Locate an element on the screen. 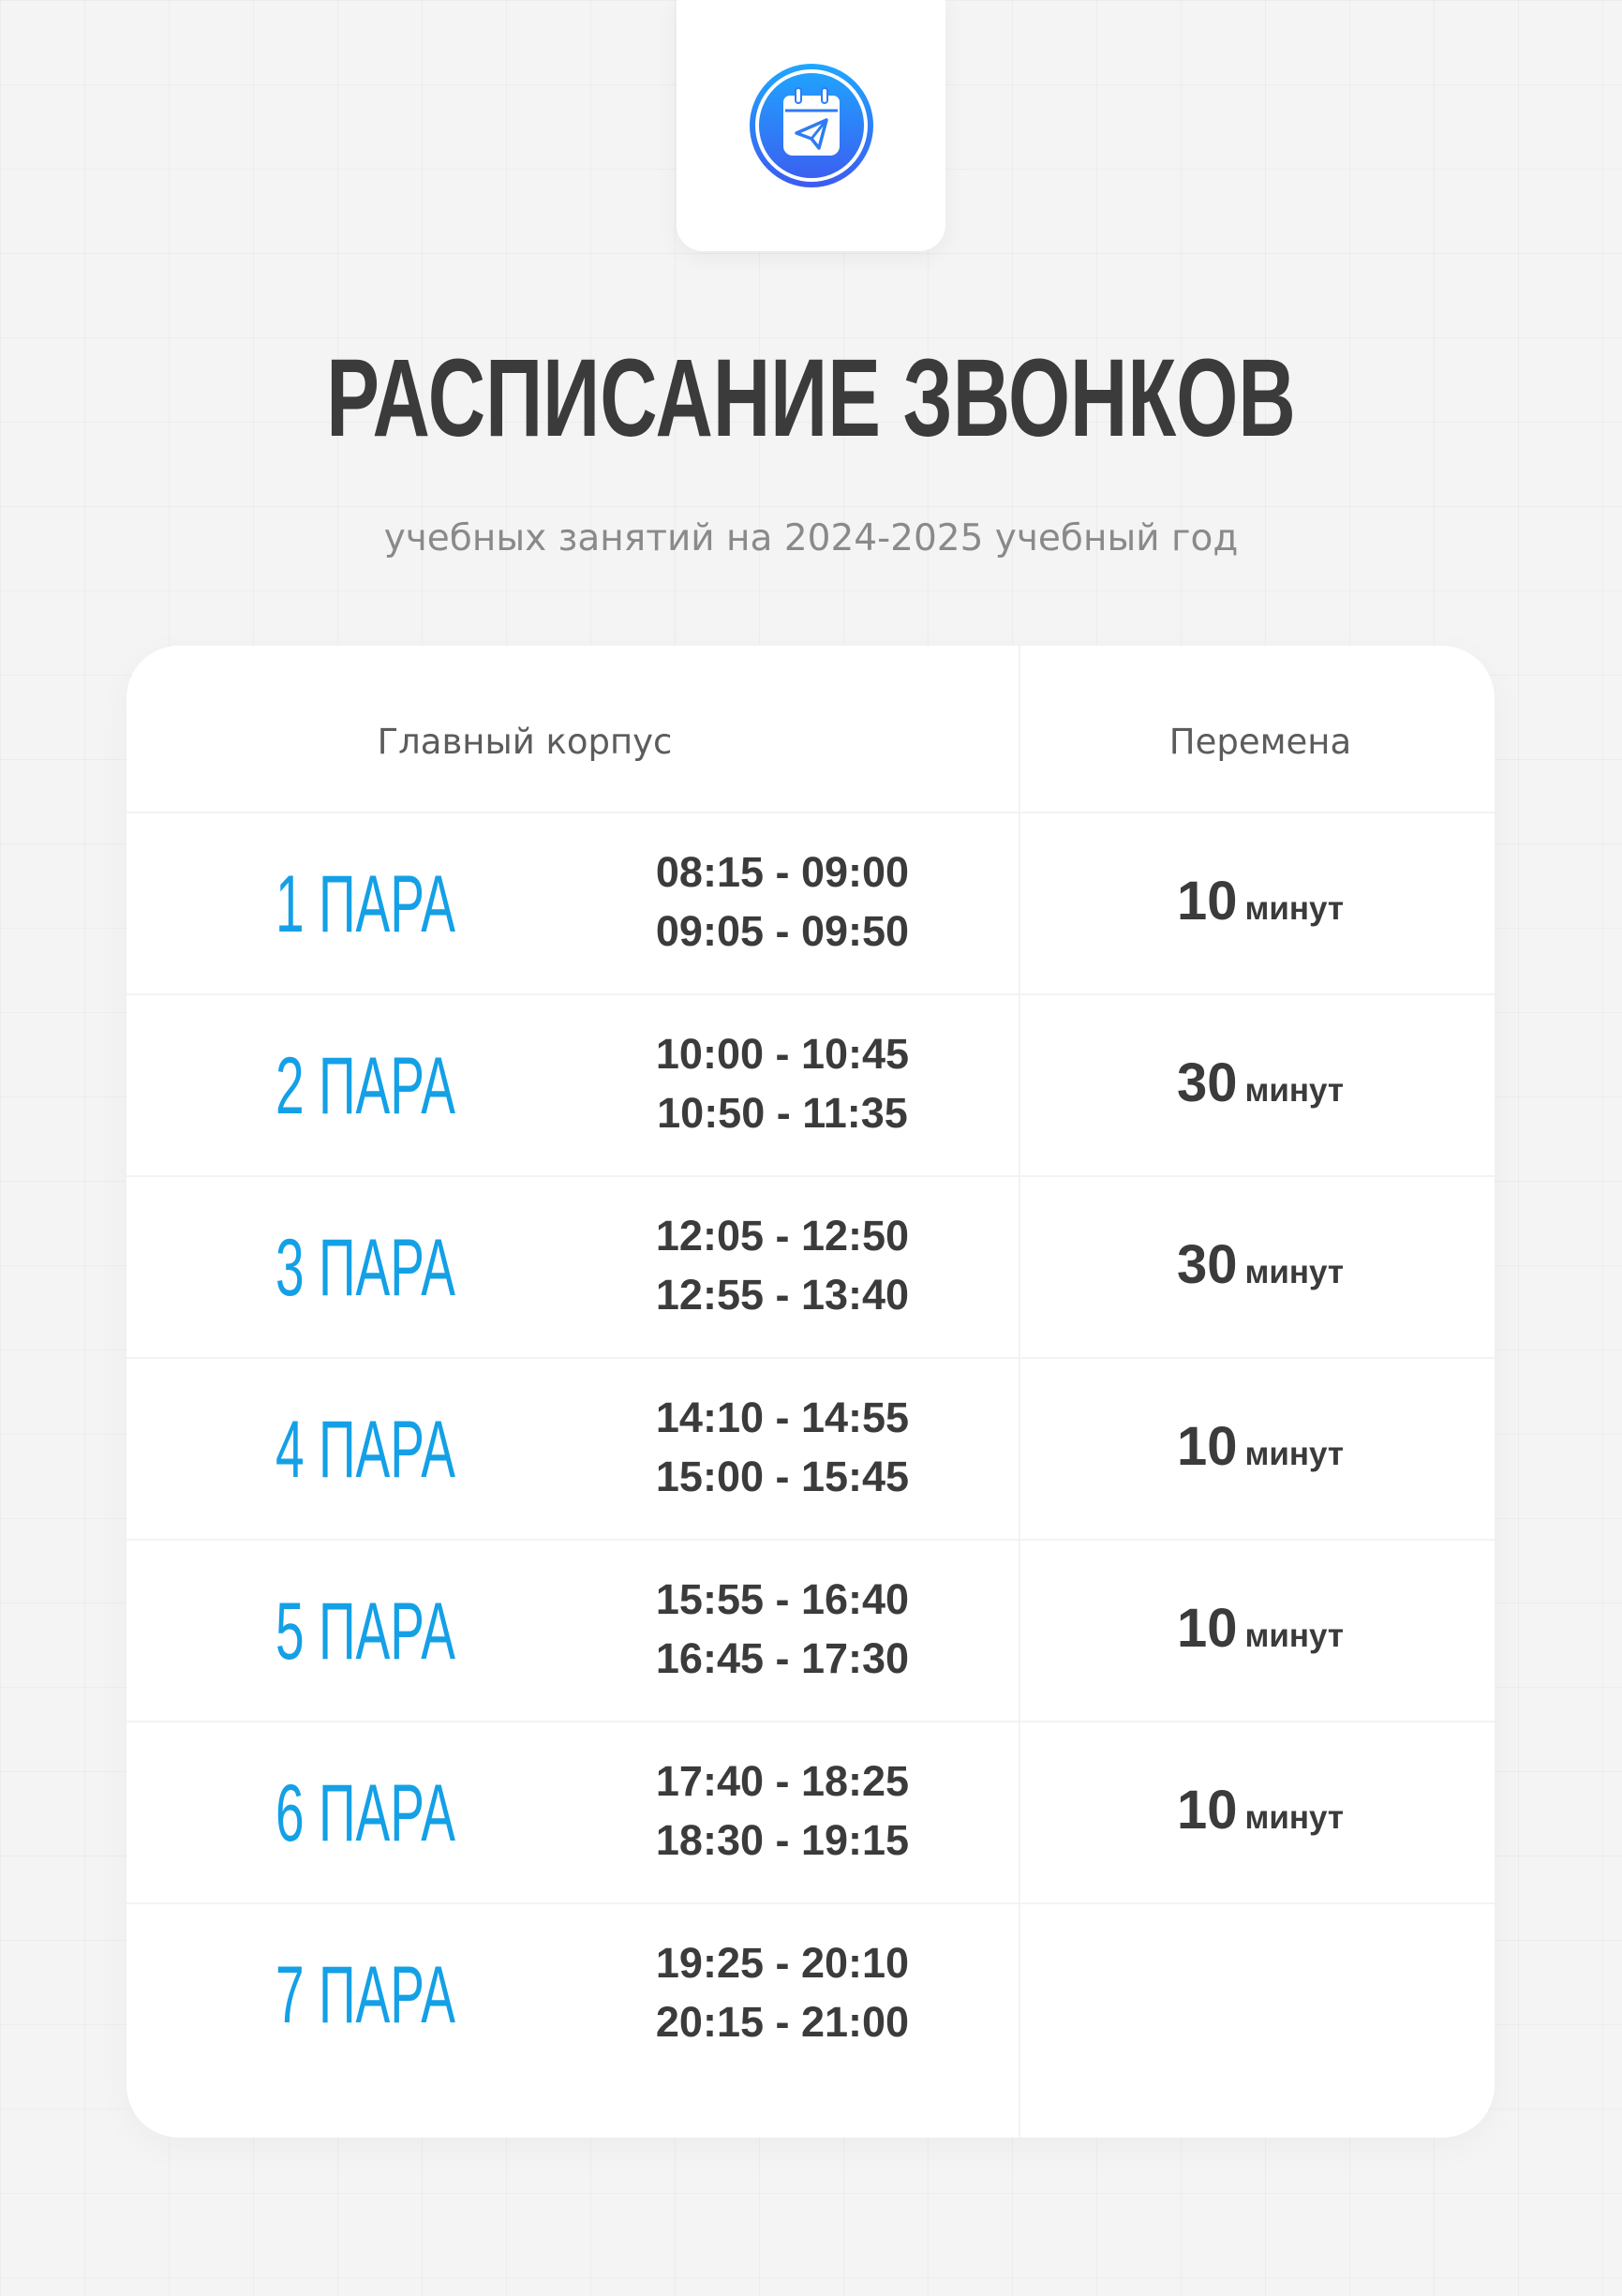 The height and width of the screenshot is (2296, 1622). lesson-label: 6 ПАРА is located at coordinates (365, 1813).